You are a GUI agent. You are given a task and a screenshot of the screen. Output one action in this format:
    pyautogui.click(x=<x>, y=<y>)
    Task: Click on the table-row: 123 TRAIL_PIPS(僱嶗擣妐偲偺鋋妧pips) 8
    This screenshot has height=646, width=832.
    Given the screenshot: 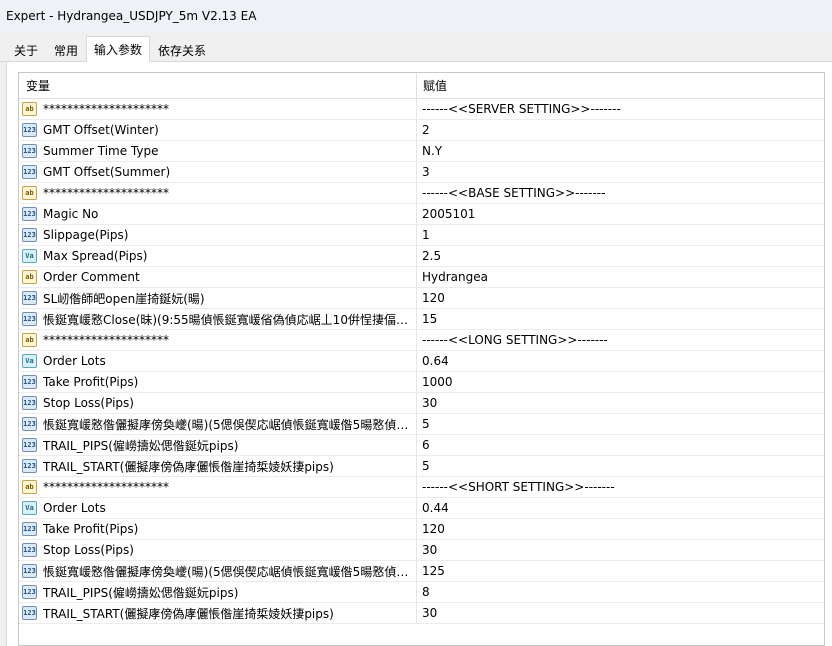 What is the action you would take?
    pyautogui.click(x=421, y=592)
    